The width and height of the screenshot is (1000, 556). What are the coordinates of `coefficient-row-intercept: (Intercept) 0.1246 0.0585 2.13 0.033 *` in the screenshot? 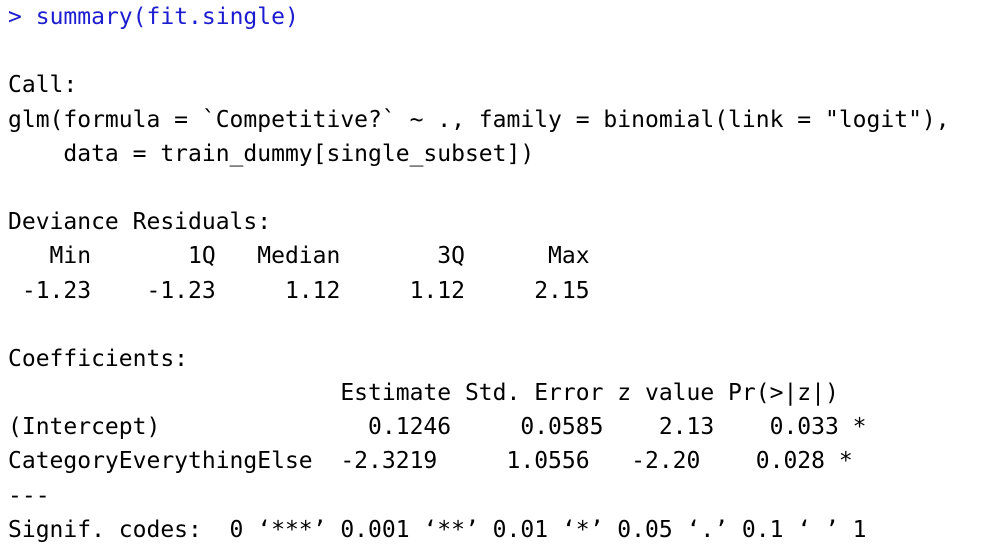 It's located at (437, 427).